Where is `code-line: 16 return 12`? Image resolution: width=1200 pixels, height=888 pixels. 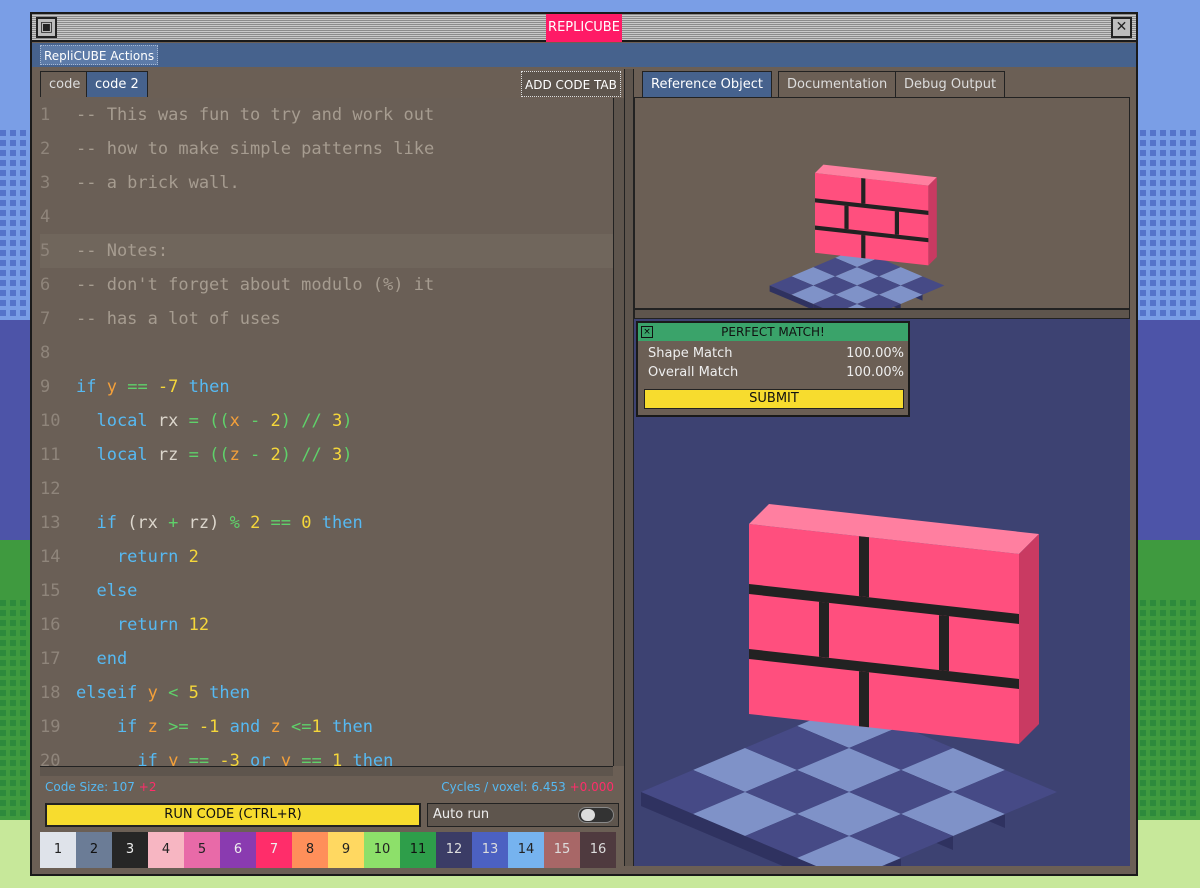 code-line: 16 return 12 is located at coordinates (326, 625).